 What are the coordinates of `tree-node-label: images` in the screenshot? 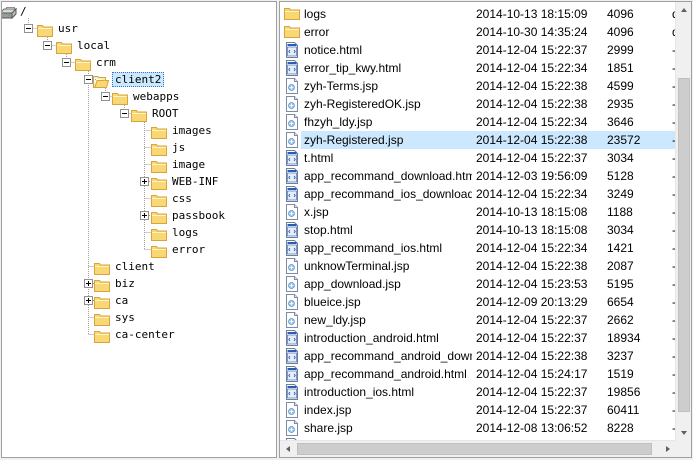 It's located at (192, 130).